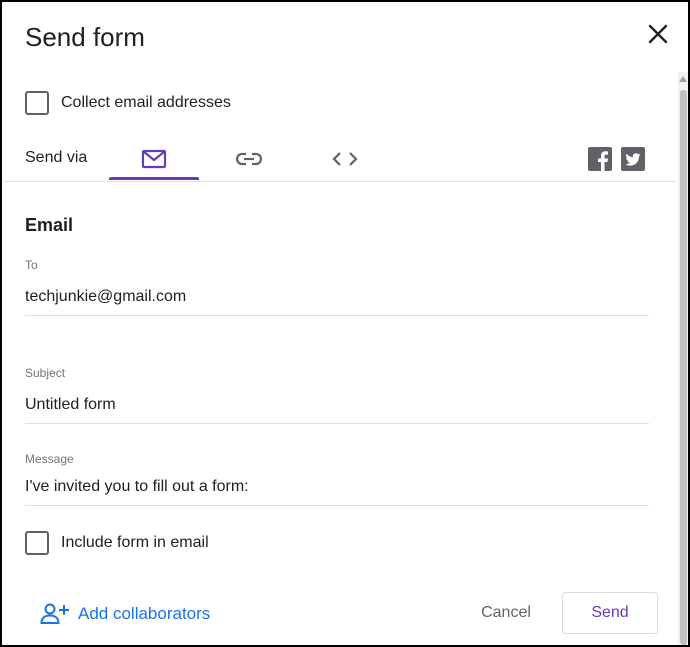  I want to click on add-collaborators-button: Add collaborators, so click(125, 614).